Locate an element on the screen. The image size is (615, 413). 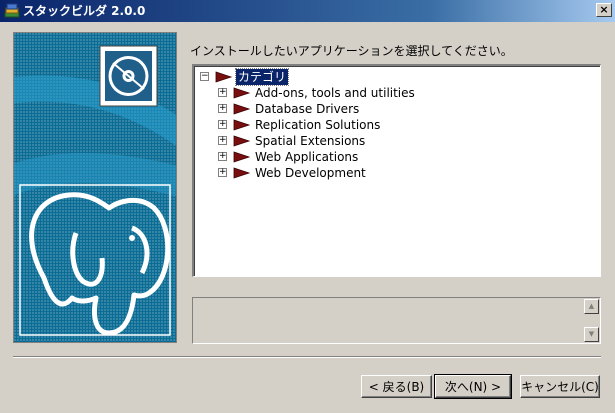
arrow-up-icon: ▲ is located at coordinates (591, 306).